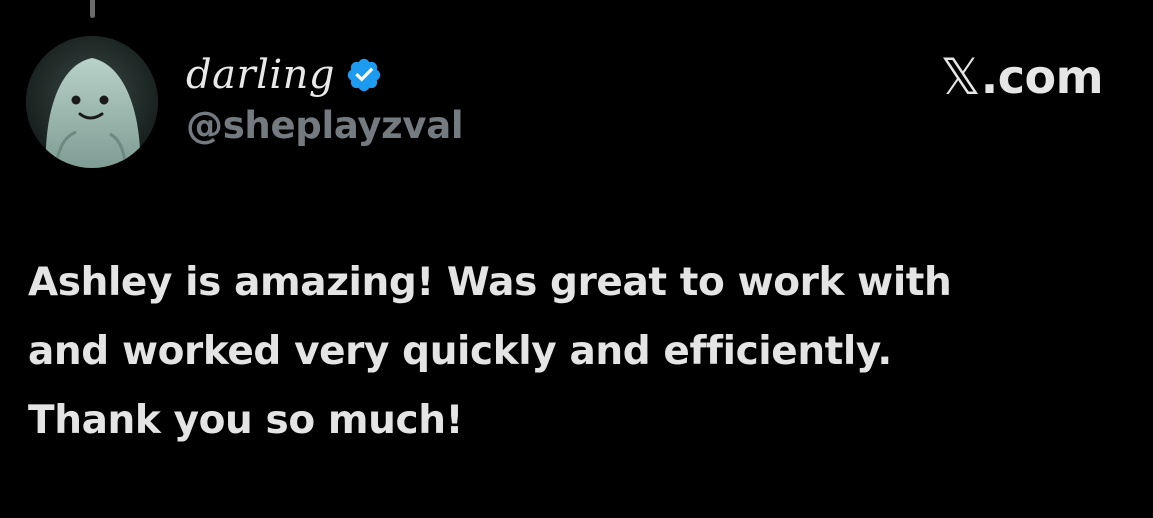 The image size is (1153, 518). Describe the element at coordinates (460, 351) in the screenshot. I see `tweet-line-2: and worked very quickly and efficiently.` at that location.